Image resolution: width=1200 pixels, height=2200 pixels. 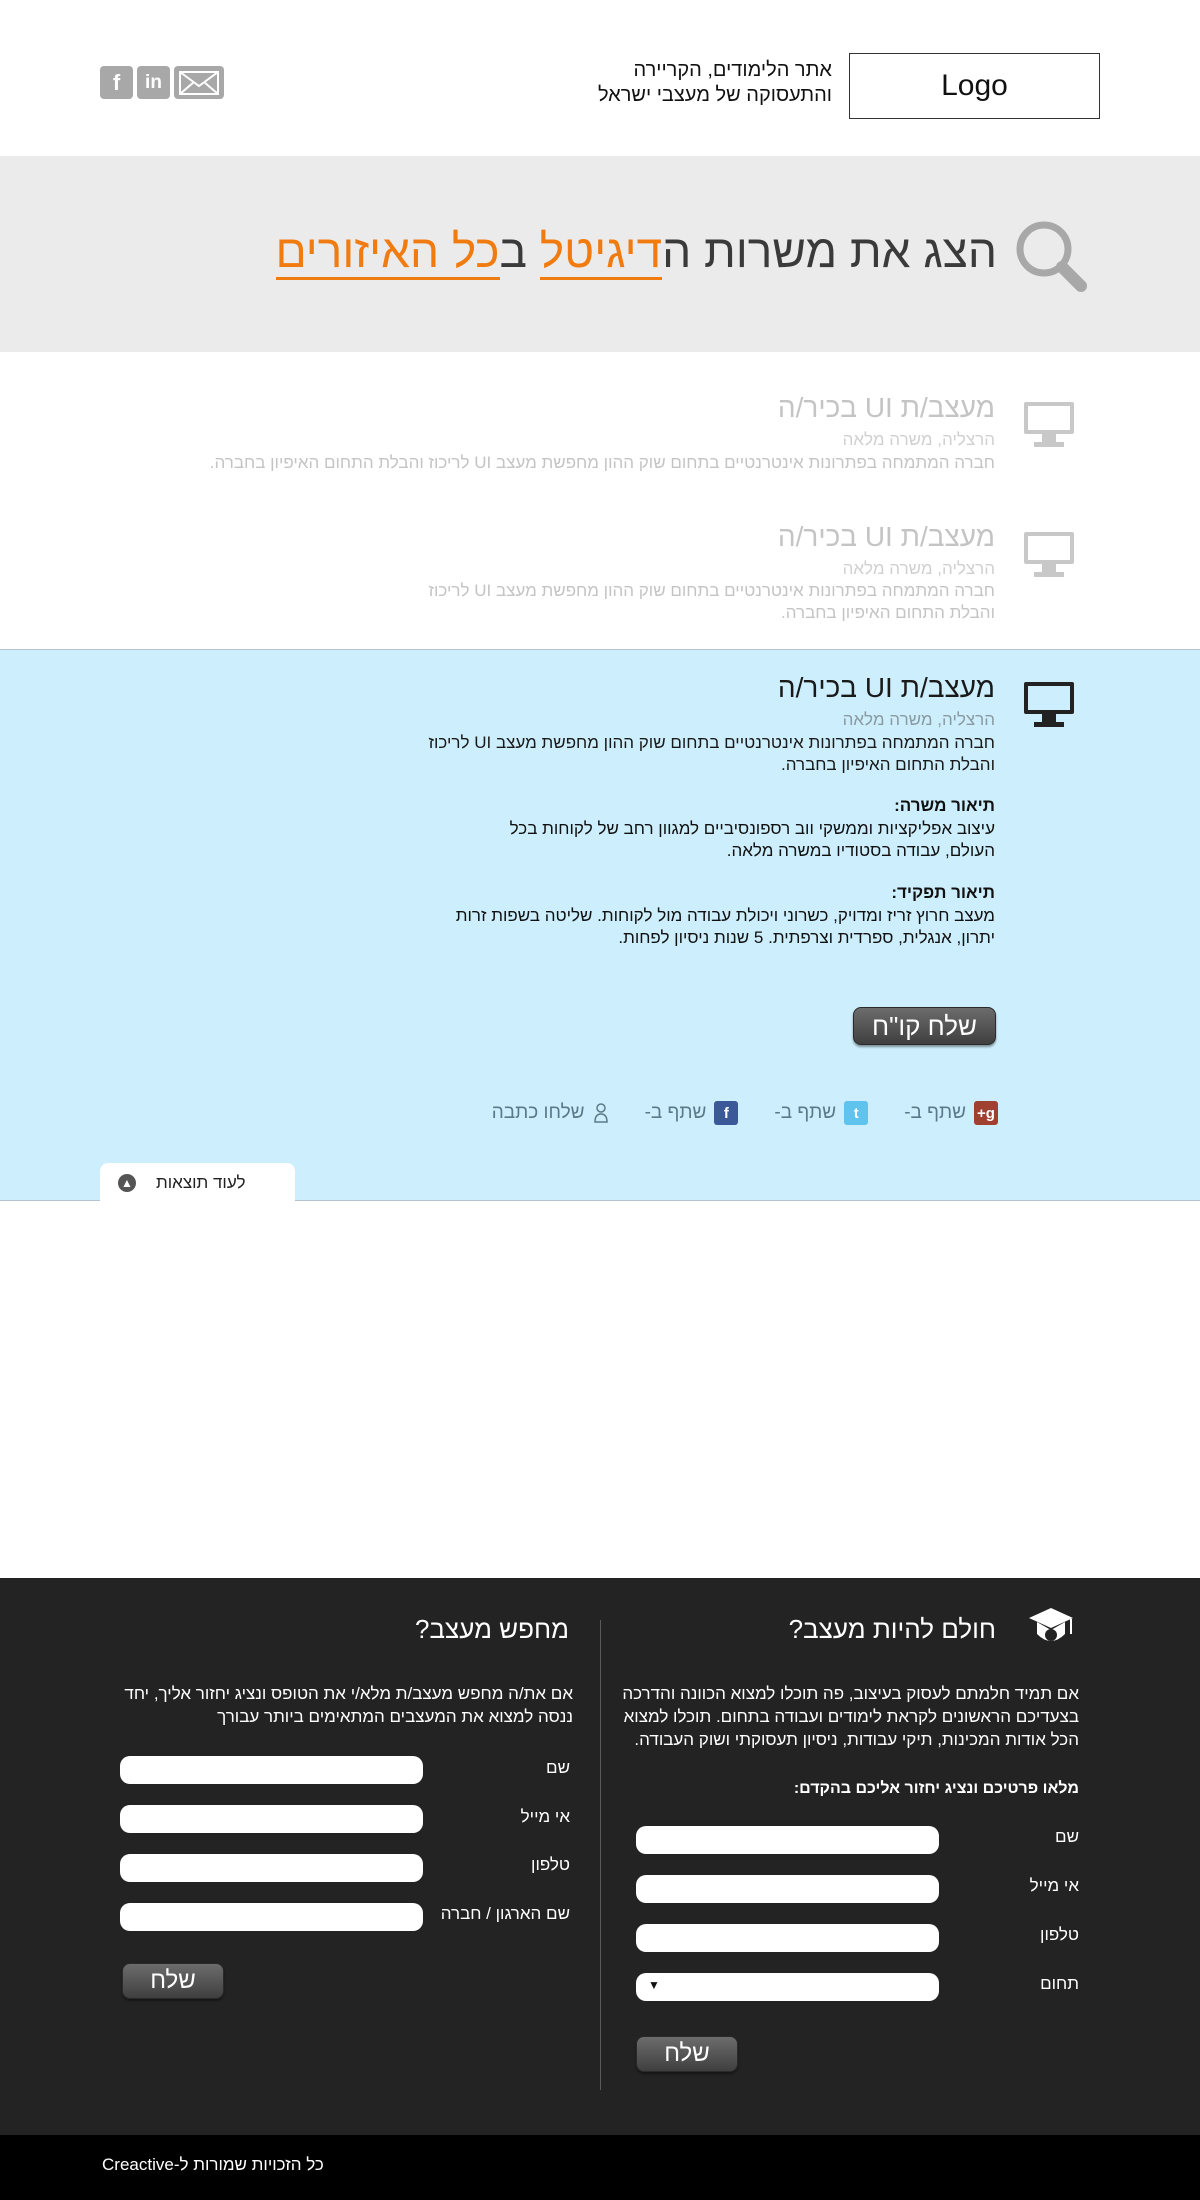 I want to click on search-icon, so click(x=1051, y=258).